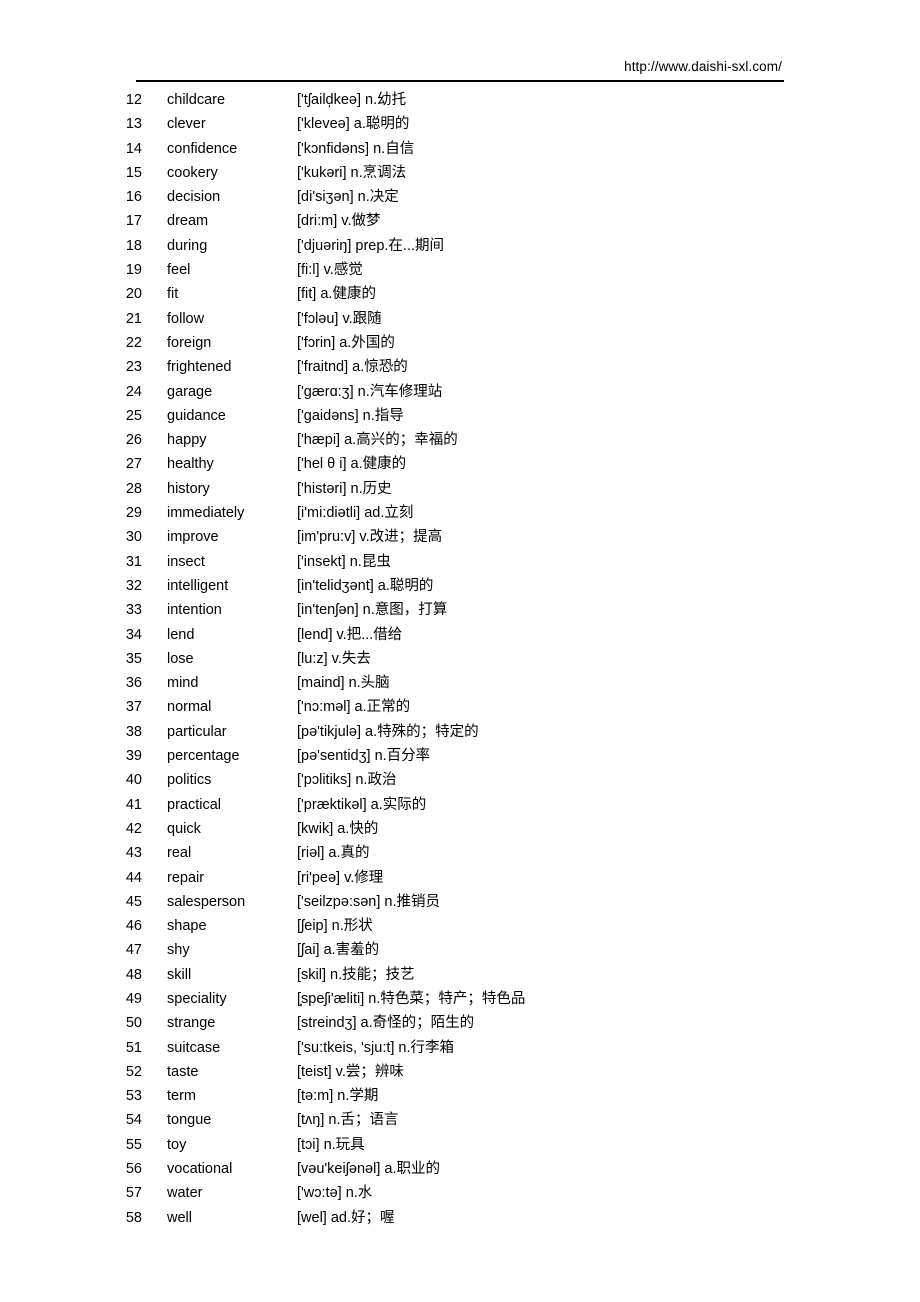 This screenshot has width=920, height=1302. What do you see at coordinates (133, 707) in the screenshot?
I see `entry-number: 37` at bounding box center [133, 707].